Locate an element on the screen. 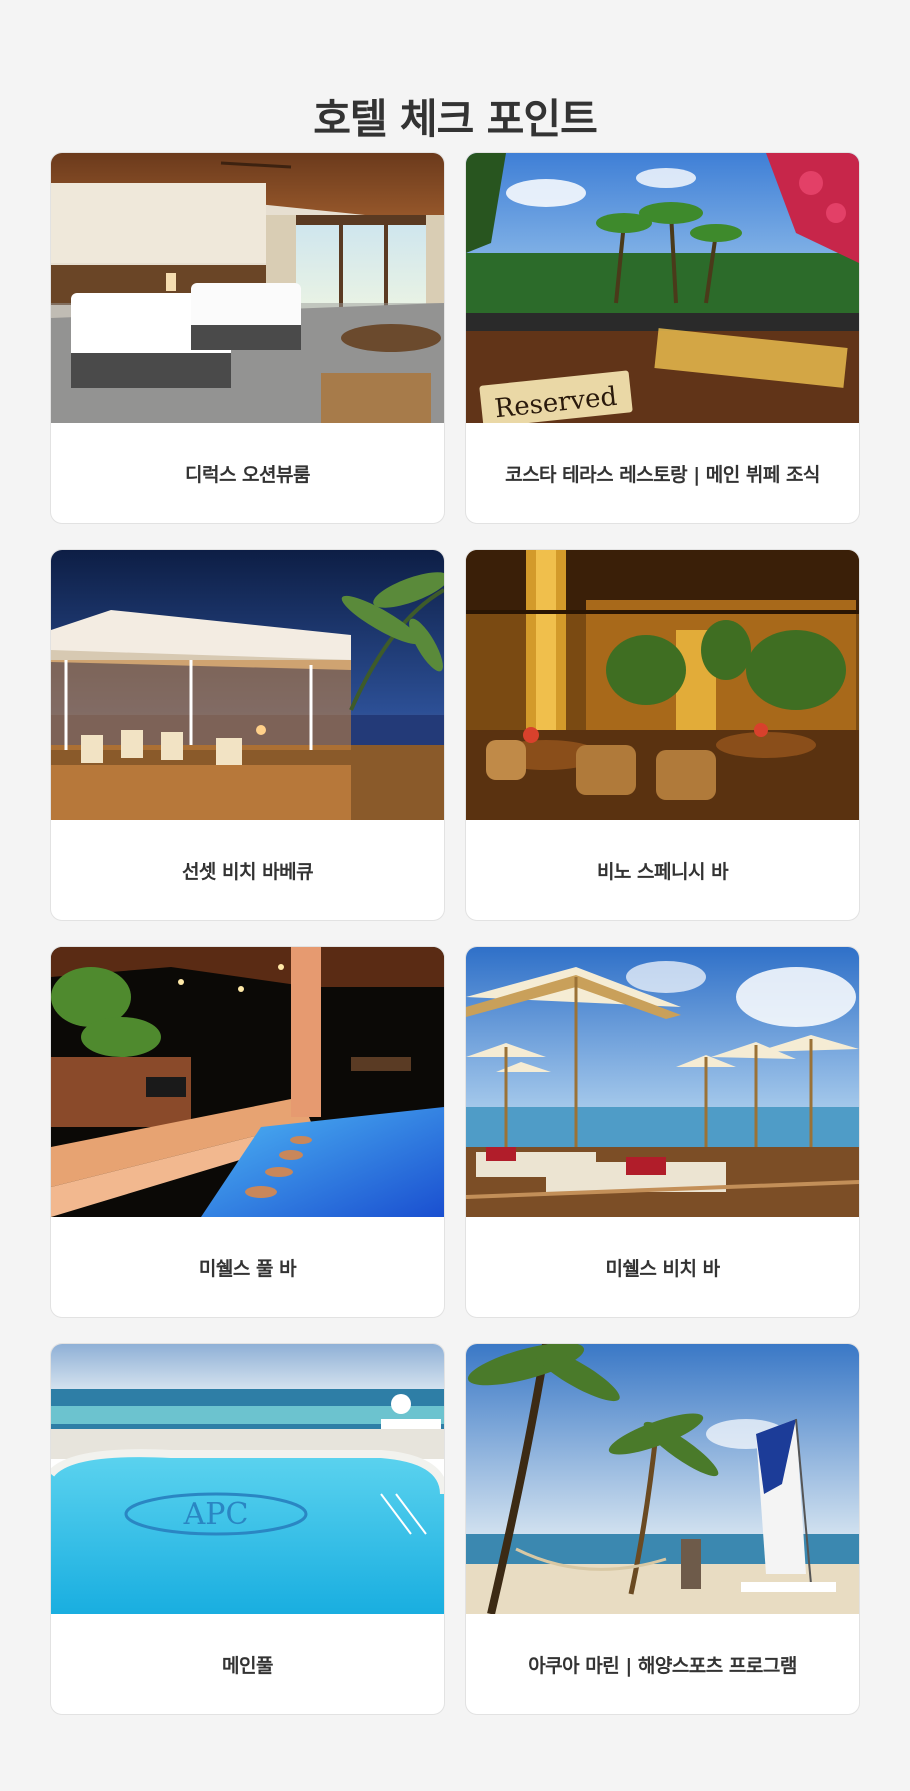 This screenshot has height=1791, width=910. sunset-beach-bbq-photo is located at coordinates (247, 685).